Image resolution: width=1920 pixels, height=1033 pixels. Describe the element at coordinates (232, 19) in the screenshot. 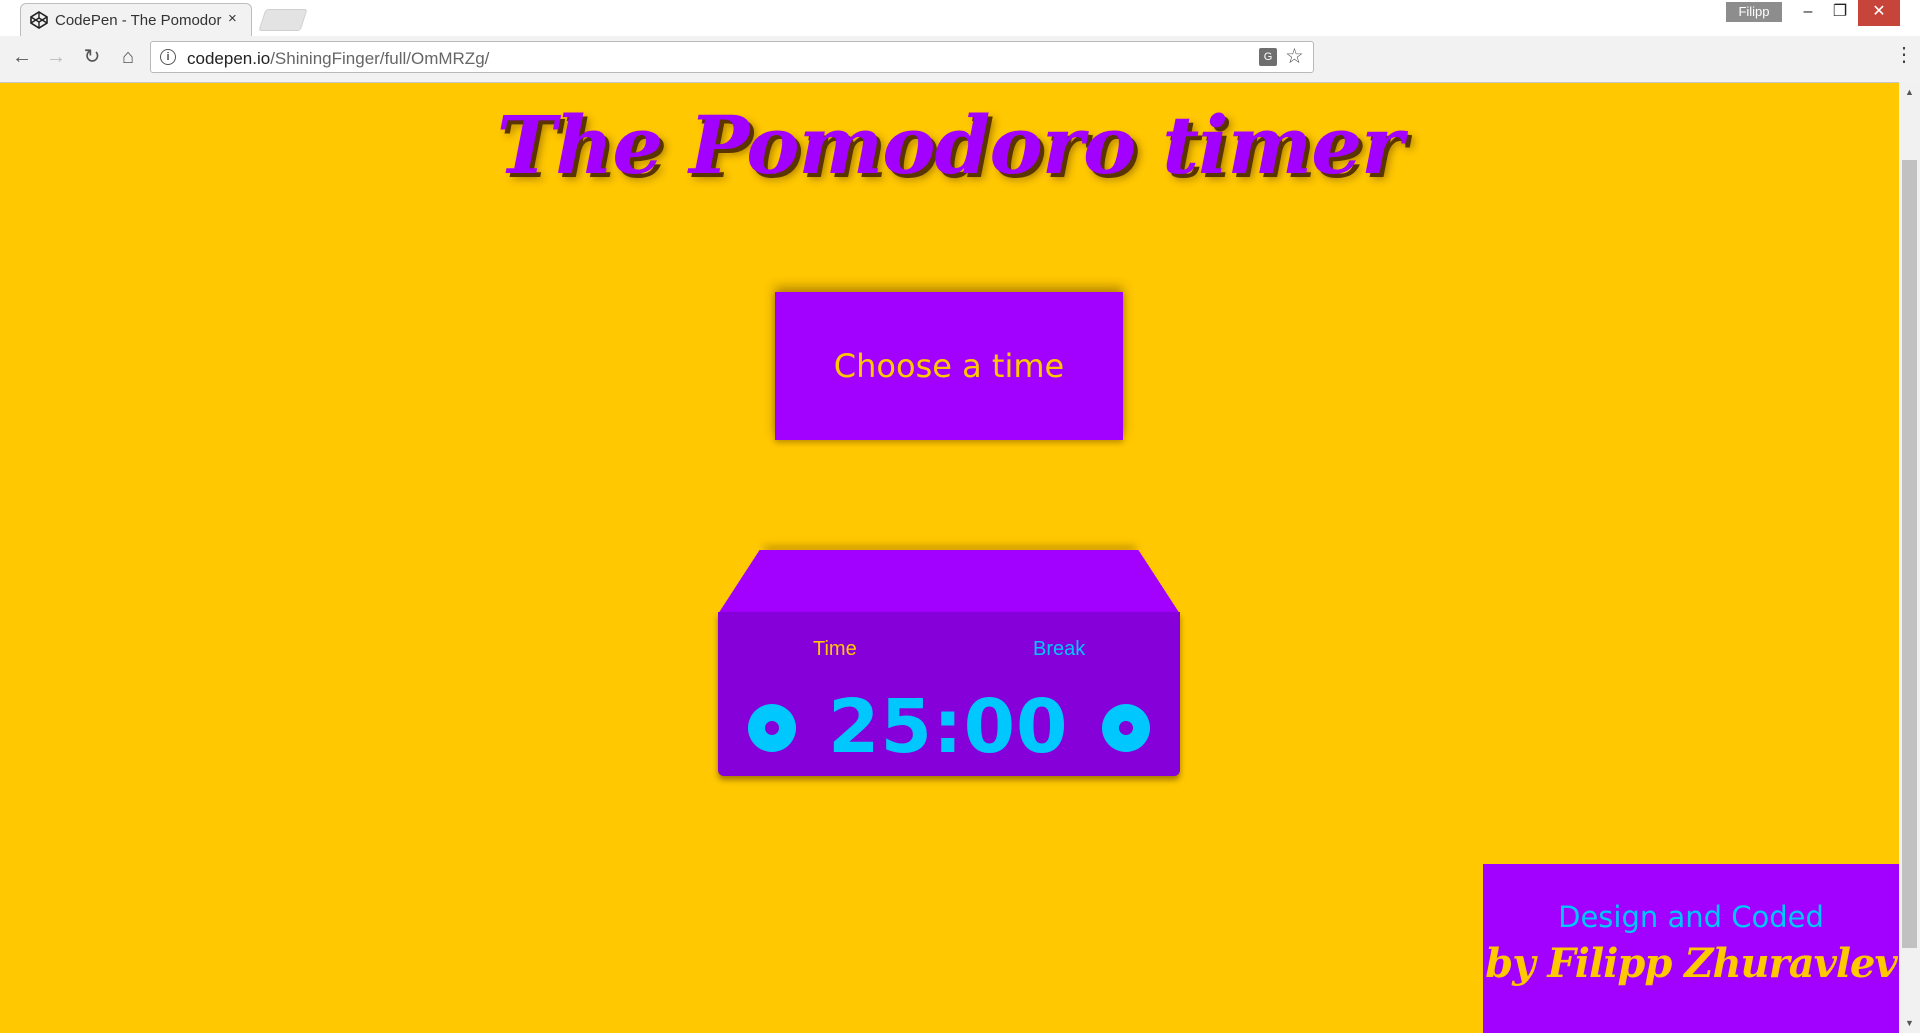

I see `tab-close-icon: ×` at that location.